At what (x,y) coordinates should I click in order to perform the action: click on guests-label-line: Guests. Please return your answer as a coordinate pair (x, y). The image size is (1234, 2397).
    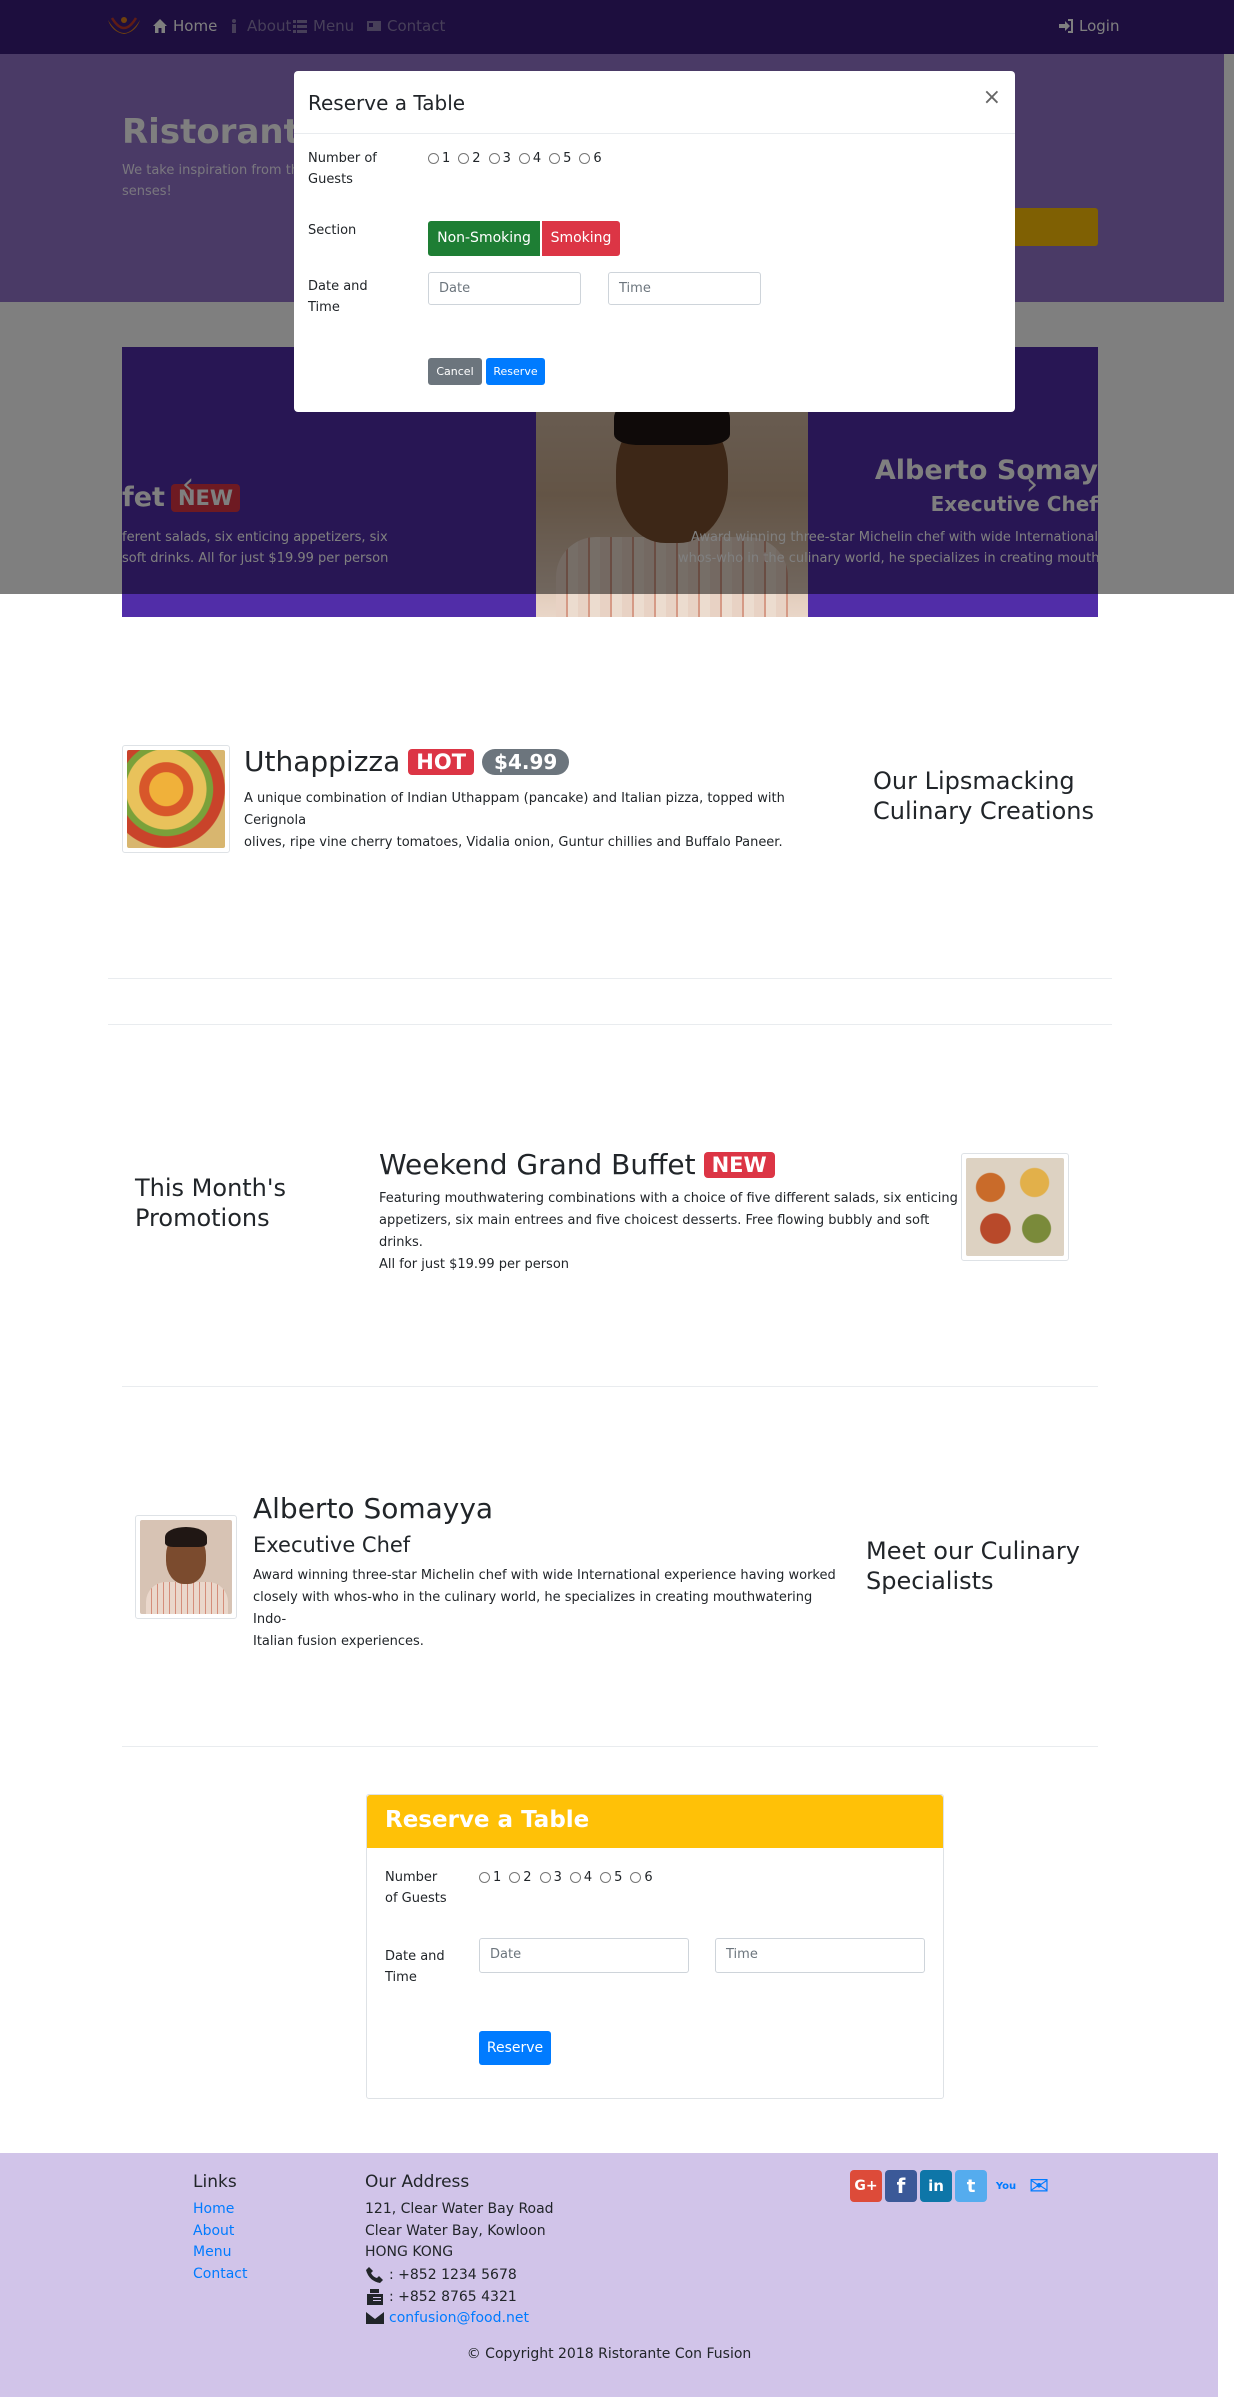
    Looking at the image, I should click on (330, 179).